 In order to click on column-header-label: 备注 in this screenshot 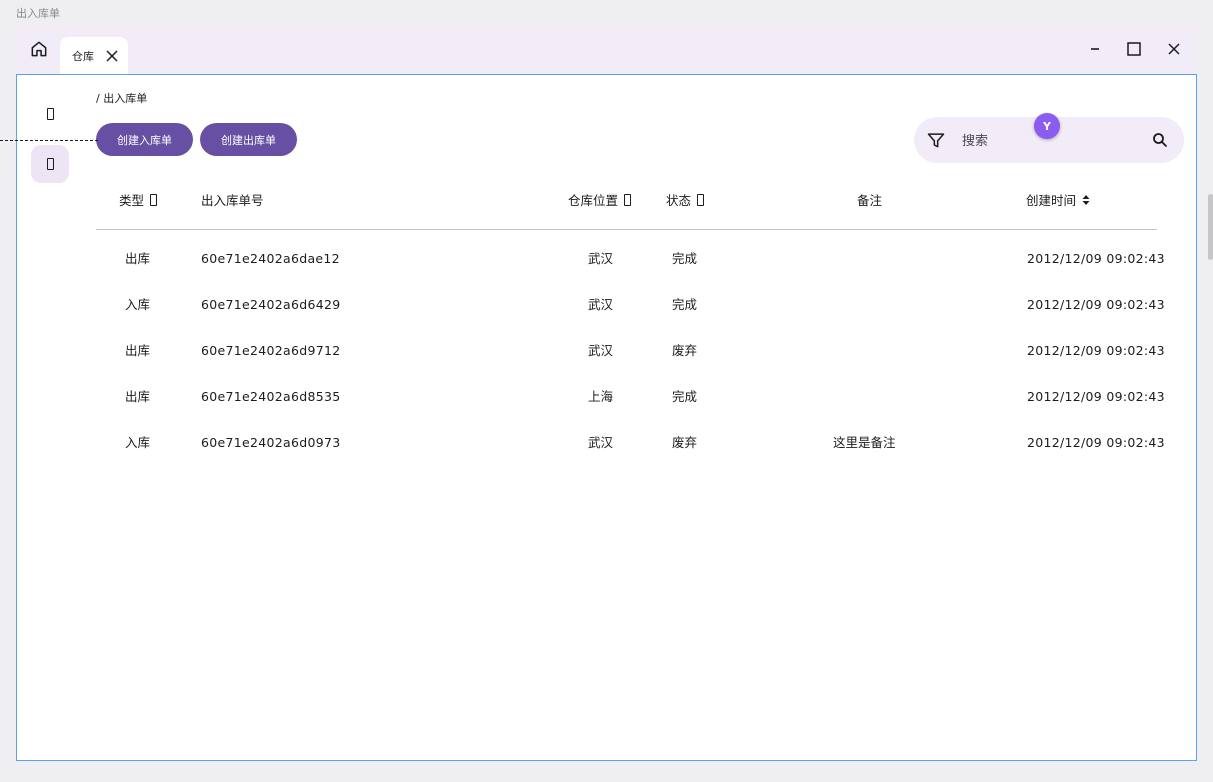, I will do `click(870, 200)`.